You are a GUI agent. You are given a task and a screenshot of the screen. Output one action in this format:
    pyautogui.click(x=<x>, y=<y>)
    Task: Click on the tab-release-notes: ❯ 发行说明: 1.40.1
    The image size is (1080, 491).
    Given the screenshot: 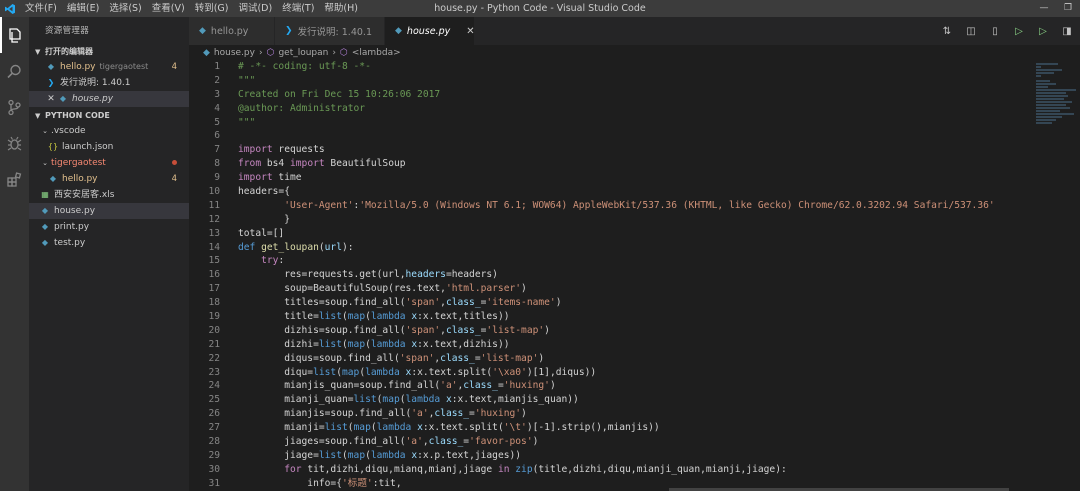 What is the action you would take?
    pyautogui.click(x=330, y=31)
    